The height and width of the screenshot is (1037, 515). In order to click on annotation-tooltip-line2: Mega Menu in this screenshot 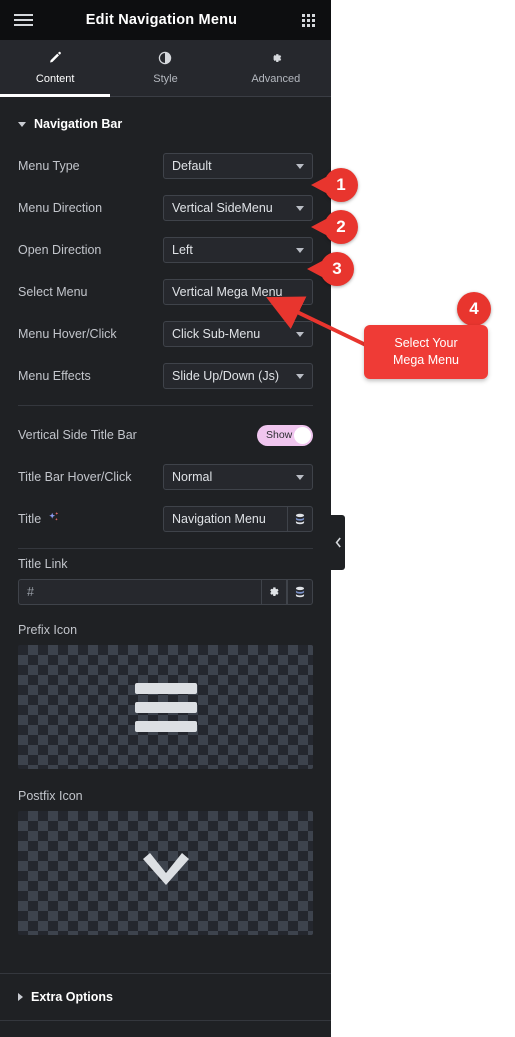, I will do `click(425, 360)`.